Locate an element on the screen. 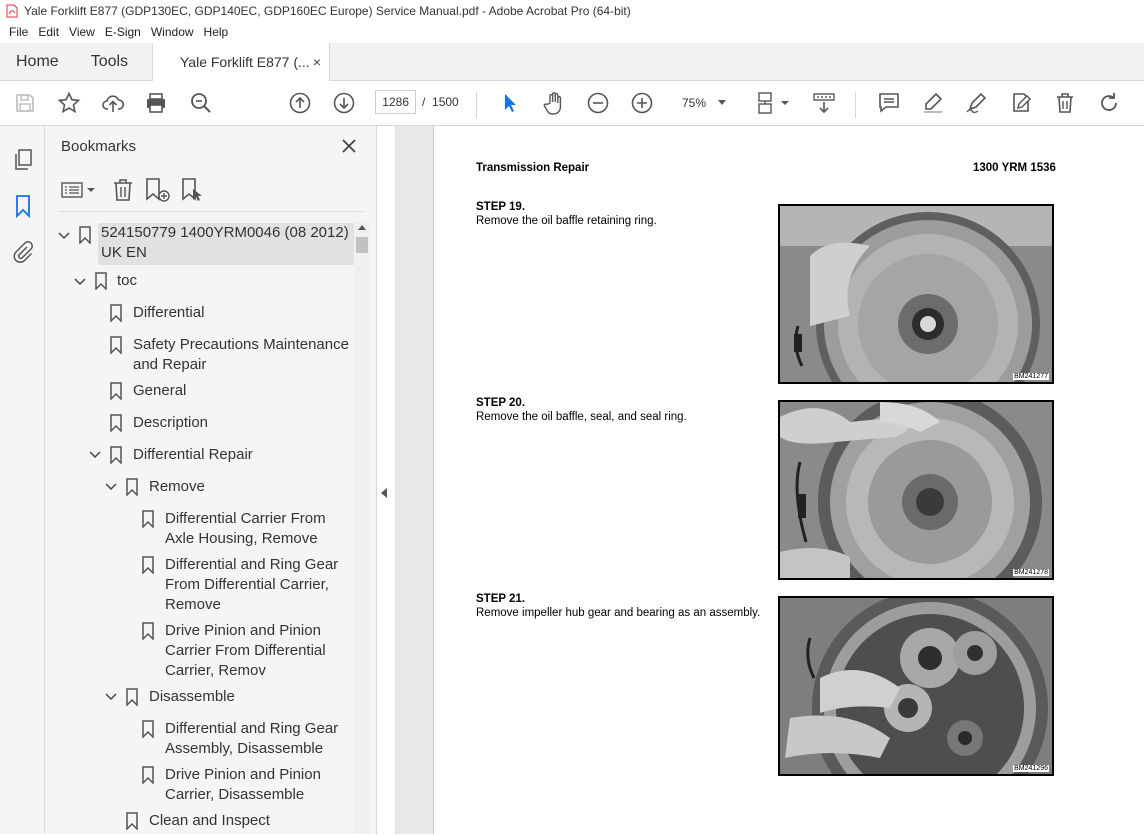 The image size is (1144, 835). attachment-icon is located at coordinates (23, 252).